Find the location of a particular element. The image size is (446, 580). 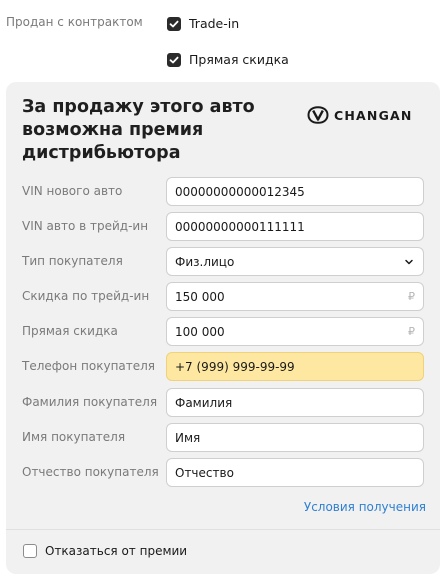

vin-trade-in-input: 00000000000111111 is located at coordinates (295, 226).